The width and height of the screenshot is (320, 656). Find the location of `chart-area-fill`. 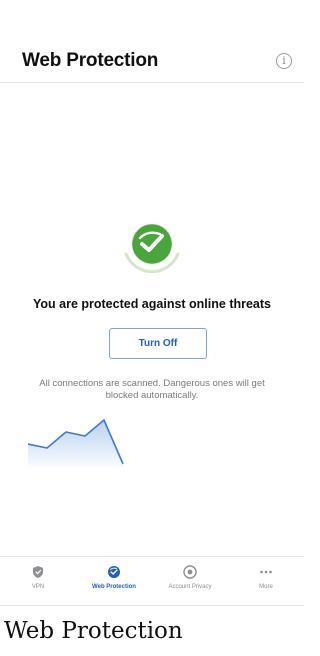

chart-area-fill is located at coordinates (75, 444).